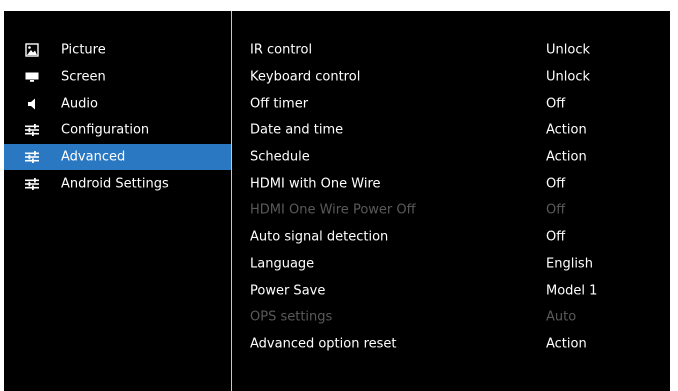 Image resolution: width=678 pixels, height=391 pixels. What do you see at coordinates (451, 77) in the screenshot?
I see `setting-row-keyboard-control: Keyboard control Unlock` at bounding box center [451, 77].